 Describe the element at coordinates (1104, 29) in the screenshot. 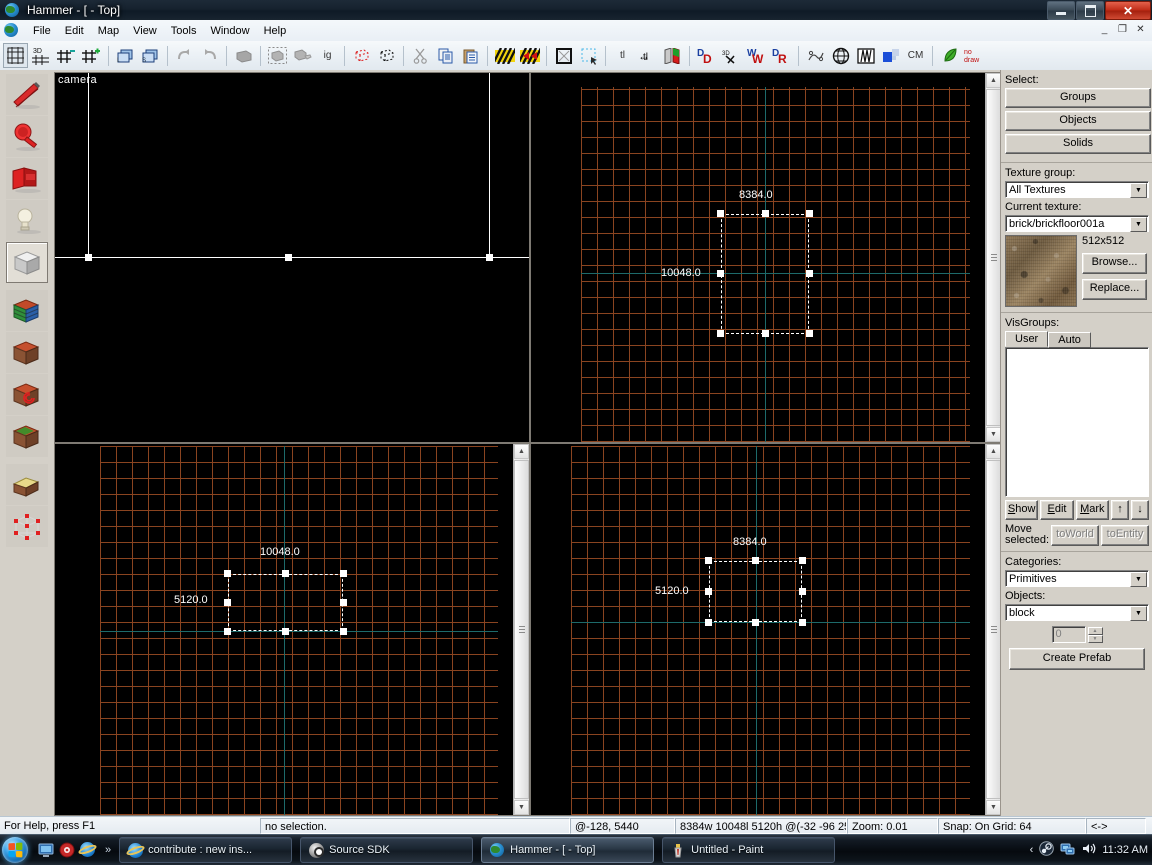

I see `mdi-minimize-button: _` at that location.